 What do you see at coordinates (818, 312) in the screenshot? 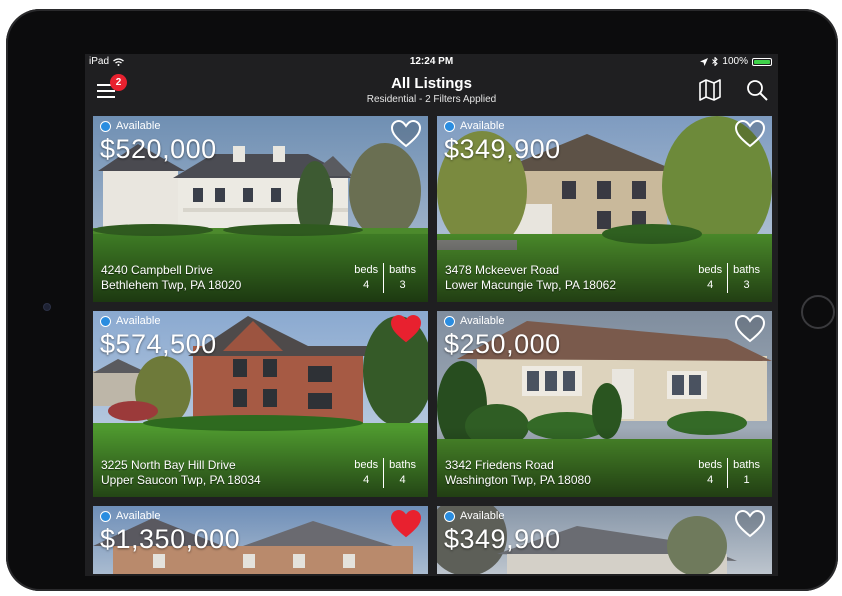
I see `home-button` at bounding box center [818, 312].